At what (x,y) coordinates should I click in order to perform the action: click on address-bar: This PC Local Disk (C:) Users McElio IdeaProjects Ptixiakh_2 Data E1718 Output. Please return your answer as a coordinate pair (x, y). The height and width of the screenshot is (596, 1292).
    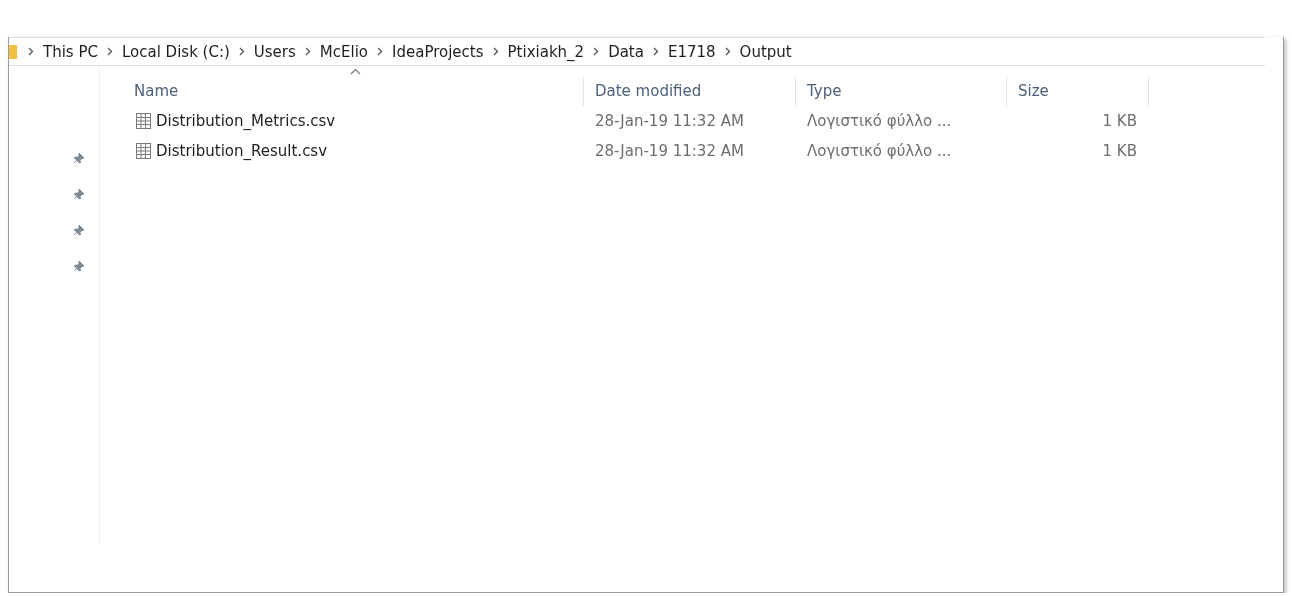
    Looking at the image, I should click on (637, 51).